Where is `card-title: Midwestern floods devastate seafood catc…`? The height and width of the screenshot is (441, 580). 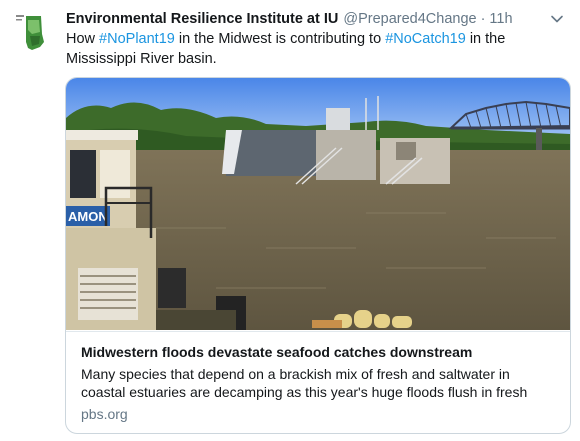 card-title: Midwestern floods devastate seafood catc… is located at coordinates (318, 352).